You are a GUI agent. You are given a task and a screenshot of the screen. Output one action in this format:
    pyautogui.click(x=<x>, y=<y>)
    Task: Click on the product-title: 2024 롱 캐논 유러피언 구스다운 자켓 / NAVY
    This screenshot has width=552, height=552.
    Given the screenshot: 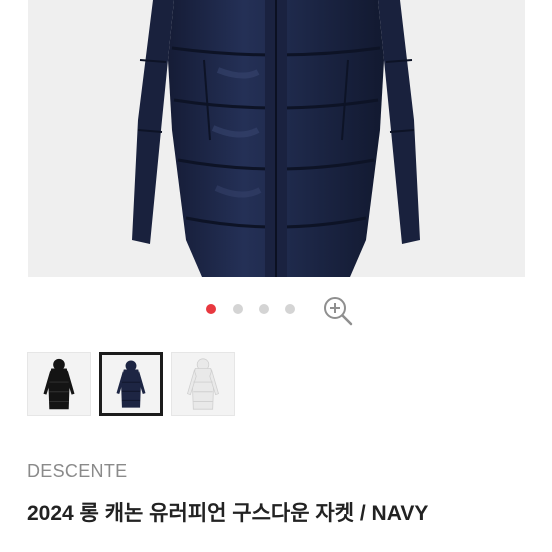 What is the action you would take?
    pyautogui.click(x=228, y=513)
    